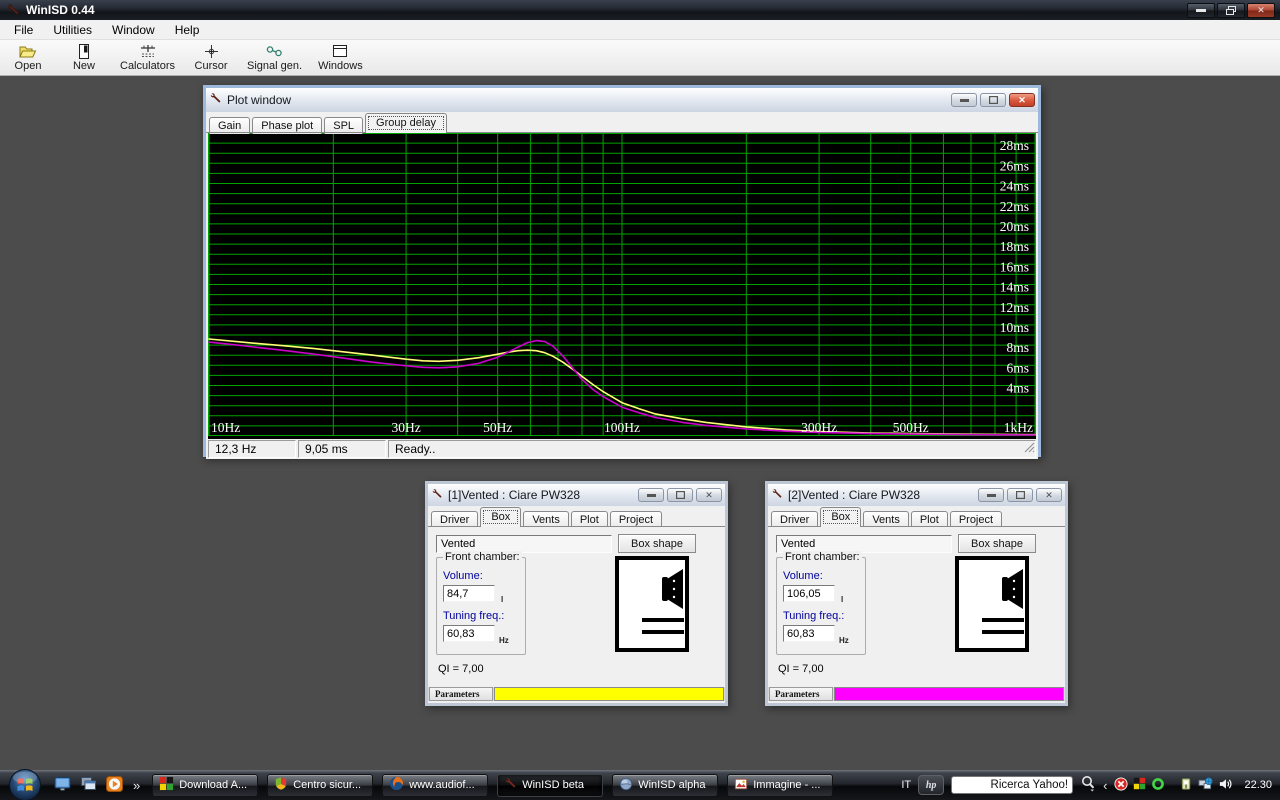  Describe the element at coordinates (455, 519) in the screenshot. I see `box1-tab-driver: Driver` at that location.